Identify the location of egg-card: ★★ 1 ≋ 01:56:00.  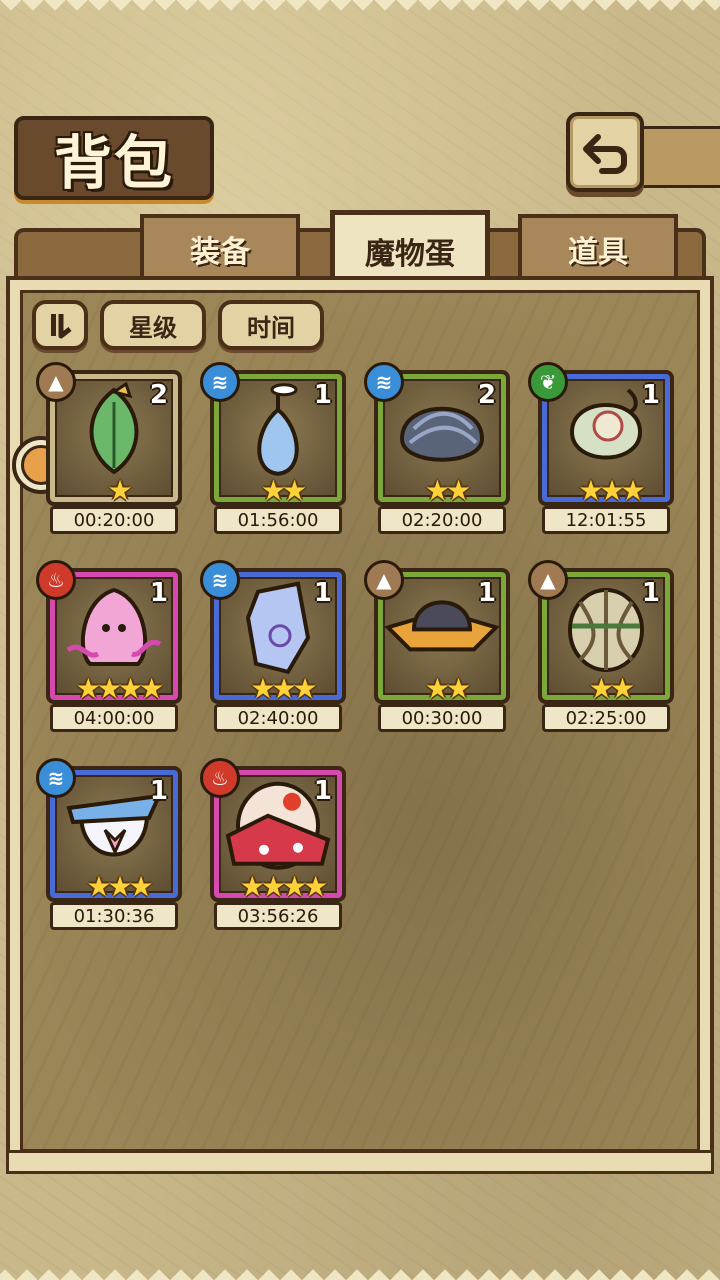
(275, 448).